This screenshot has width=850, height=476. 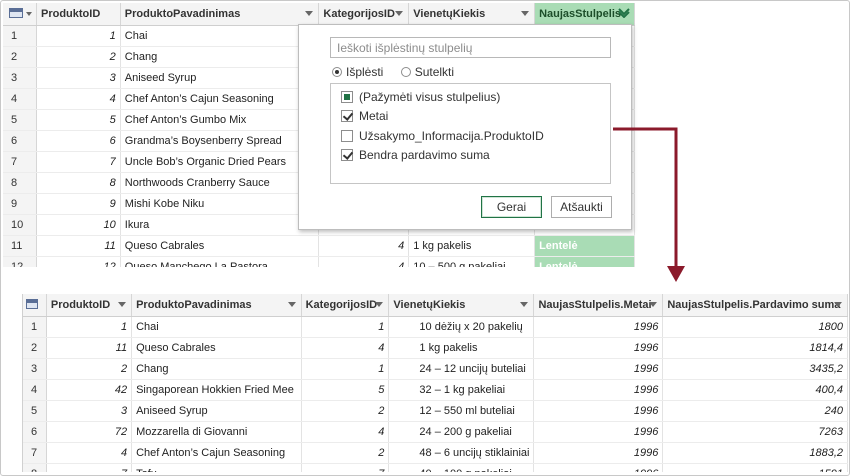 I want to click on column-item-label: (Pažymėti visus stulpelius), so click(x=430, y=96).